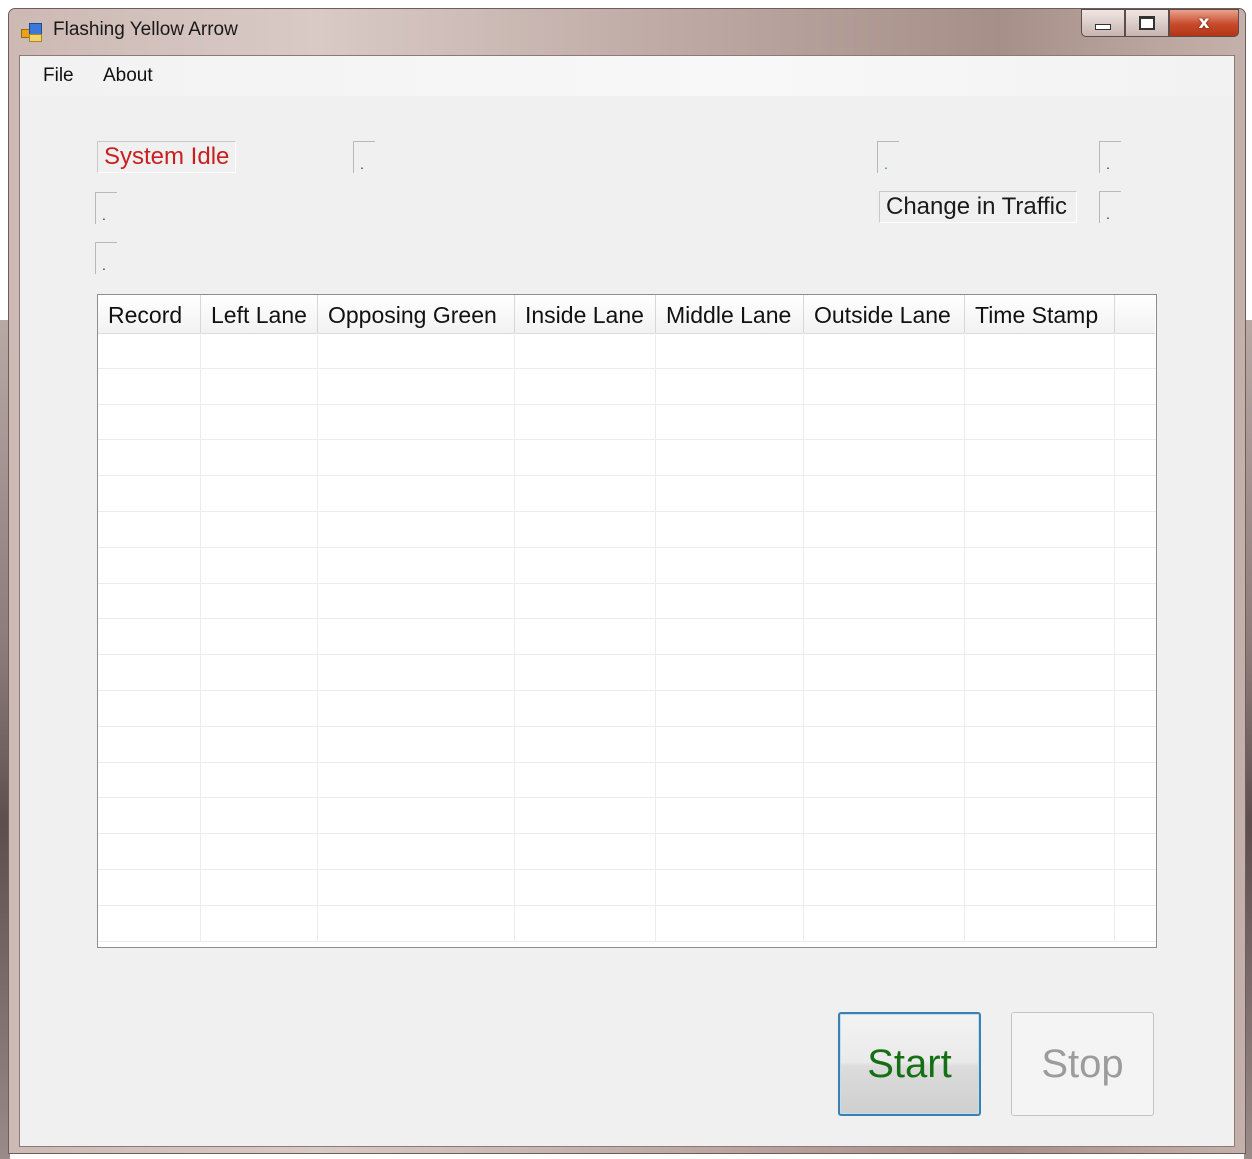 This screenshot has width=1252, height=1159. Describe the element at coordinates (259, 314) in the screenshot. I see `column-header-left-lane: Left Lane` at that location.